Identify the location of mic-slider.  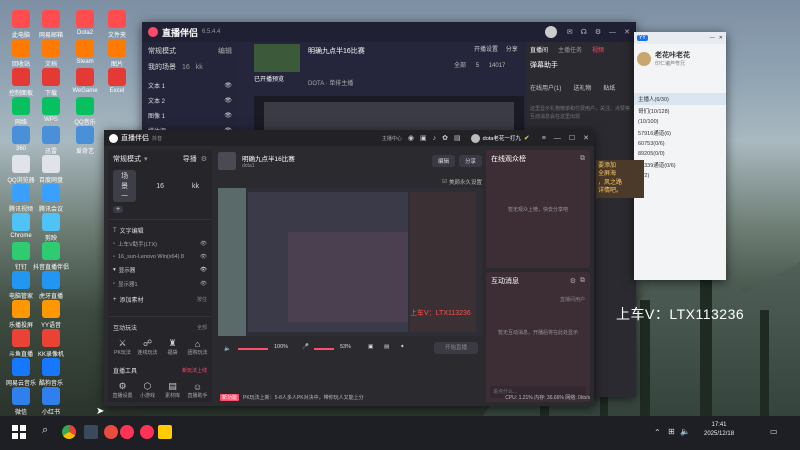
(324, 349).